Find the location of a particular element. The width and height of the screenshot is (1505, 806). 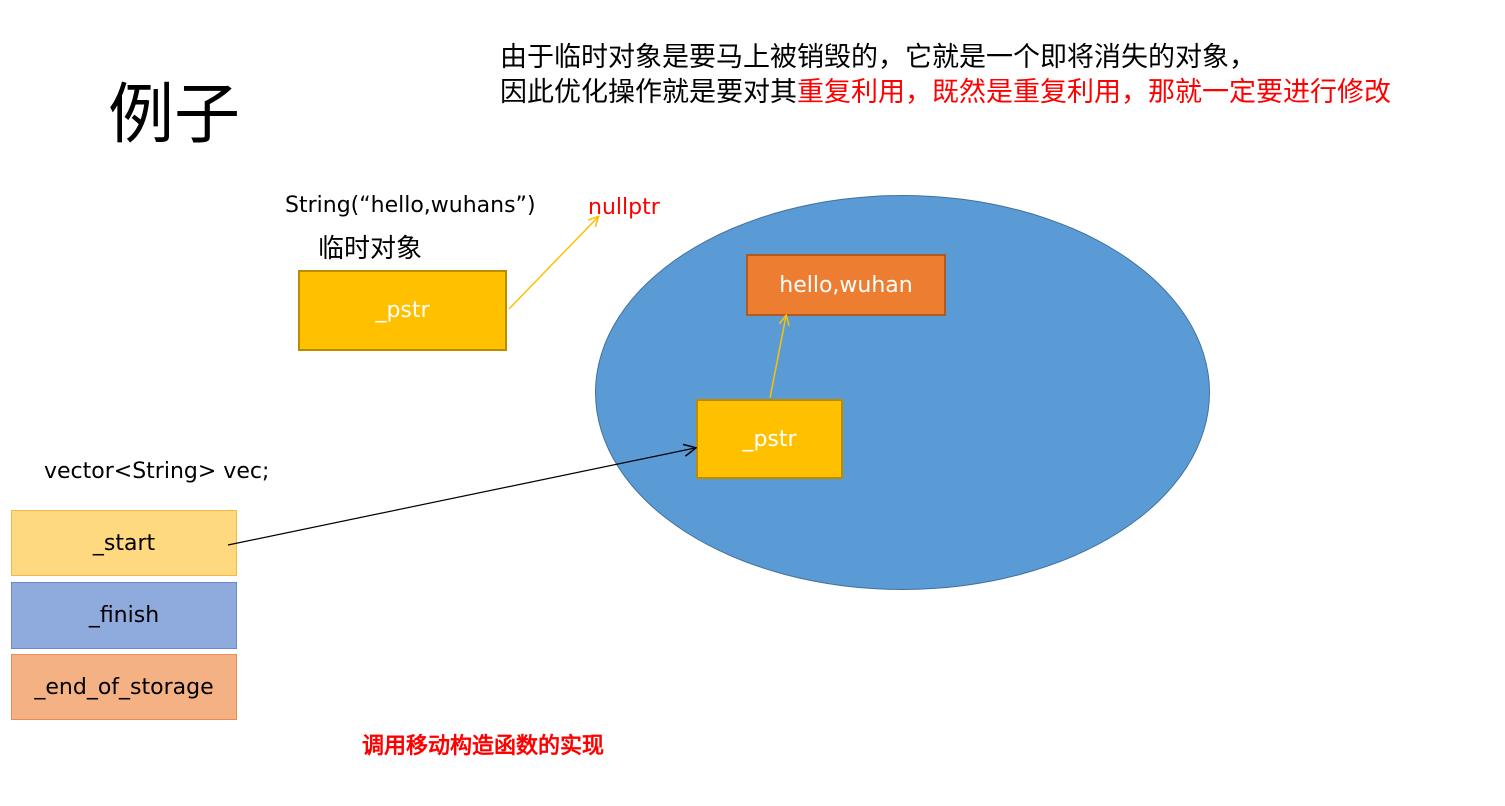

note-line-2-red: 重复利用，既然是重复利用，那就一定要进行修改 is located at coordinates (1094, 92).